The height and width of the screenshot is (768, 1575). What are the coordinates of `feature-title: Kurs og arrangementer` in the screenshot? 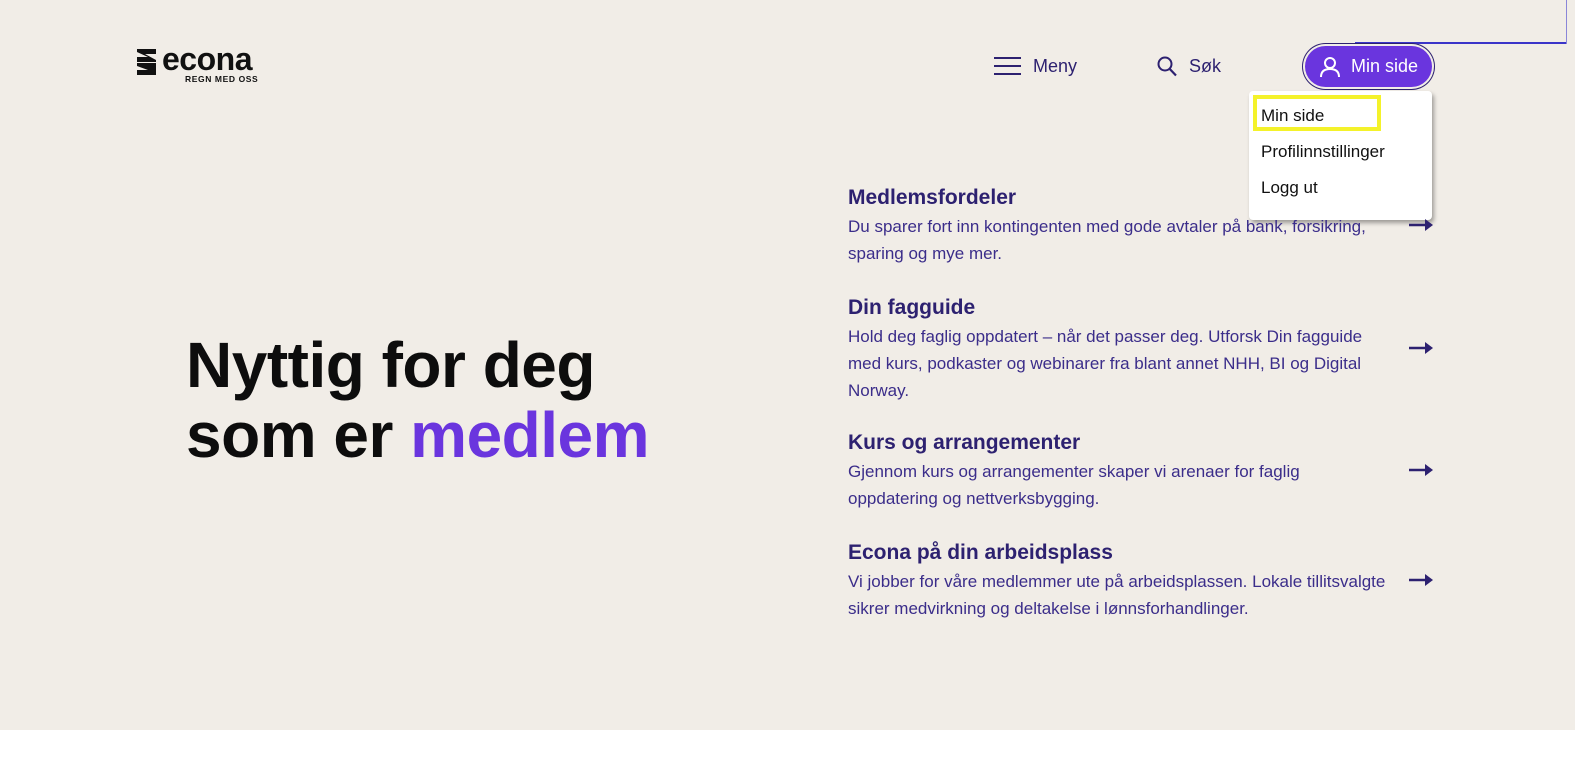 It's located at (964, 442).